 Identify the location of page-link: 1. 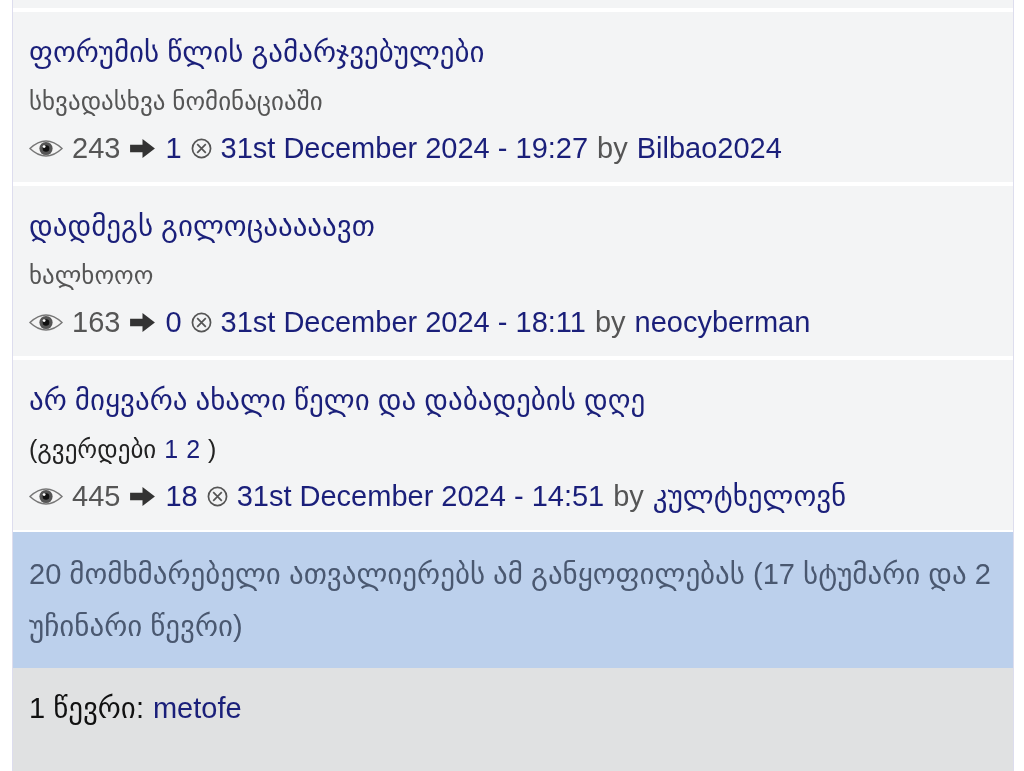
(171, 449).